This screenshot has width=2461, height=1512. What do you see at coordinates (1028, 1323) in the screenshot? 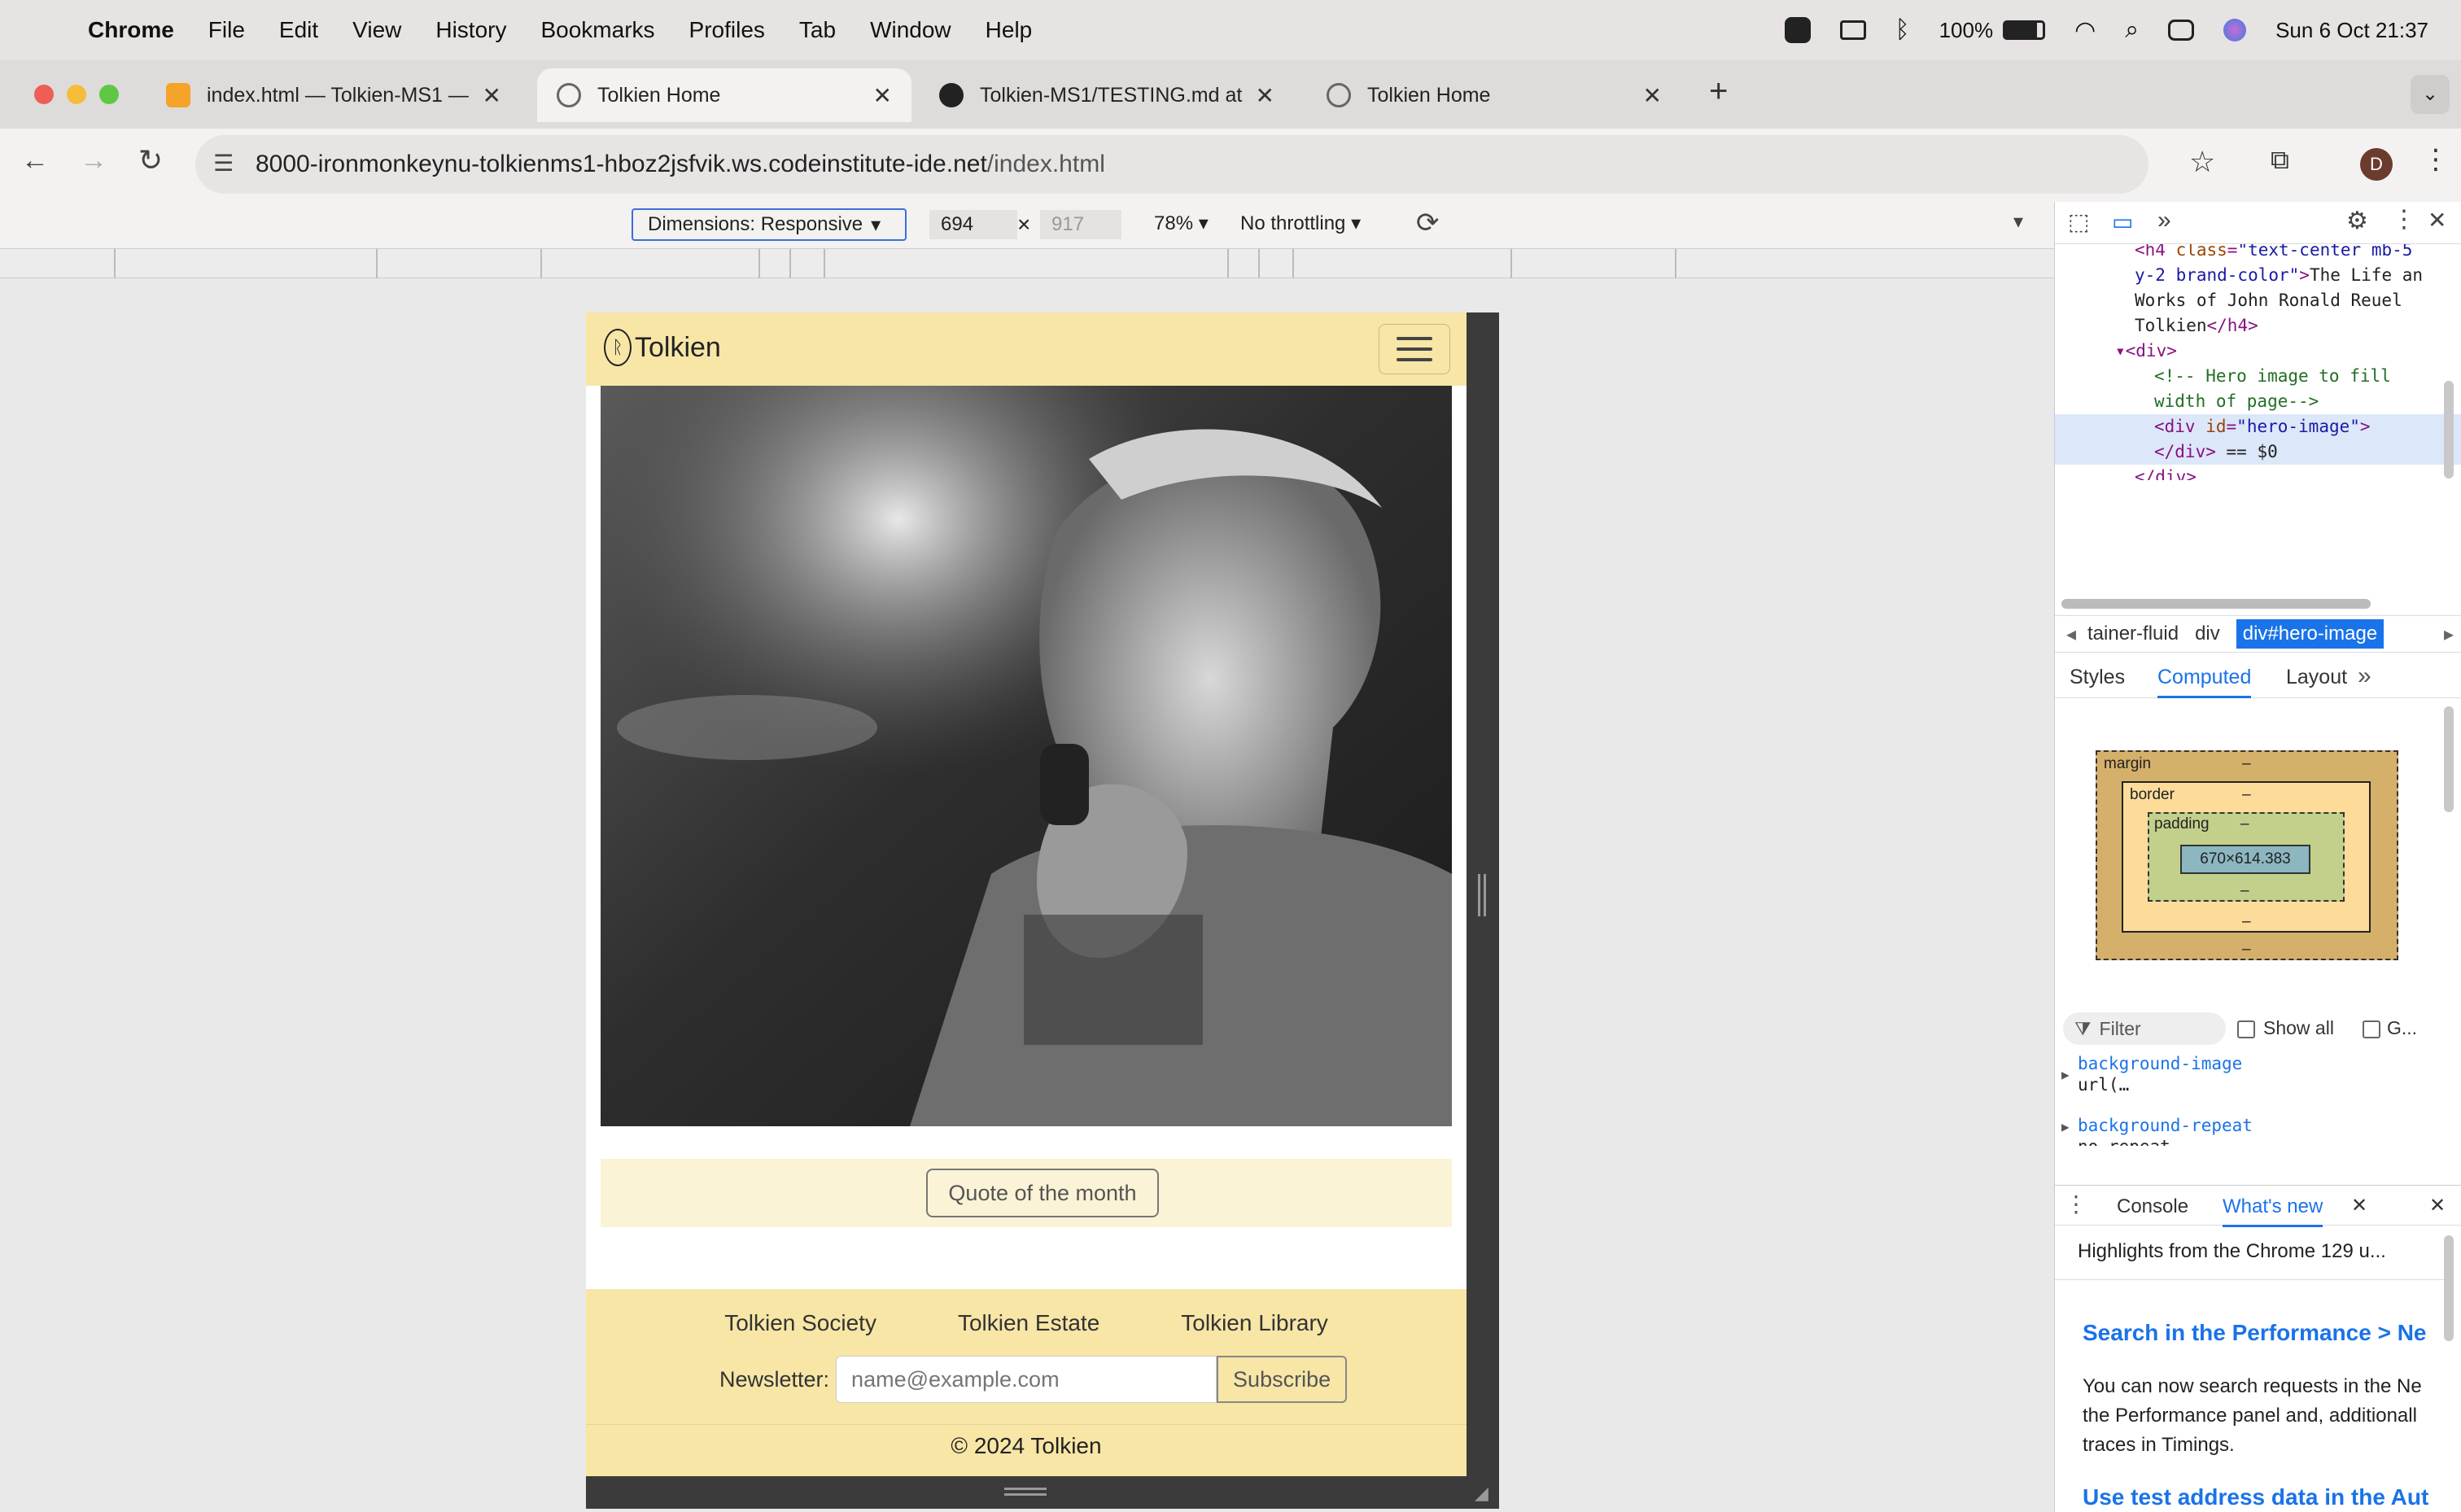
I see `footer-link-tolkien-estate: Tolkien Estate` at bounding box center [1028, 1323].